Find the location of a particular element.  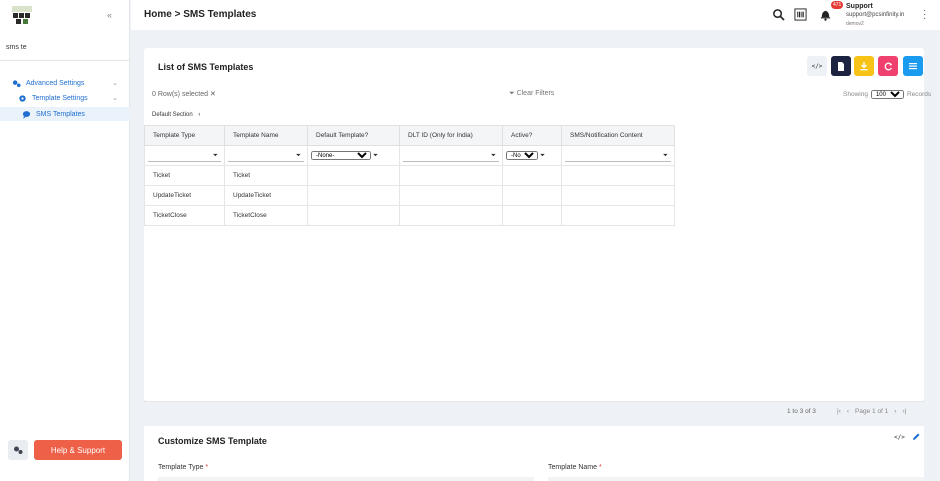

records-label: Records is located at coordinates (919, 94).